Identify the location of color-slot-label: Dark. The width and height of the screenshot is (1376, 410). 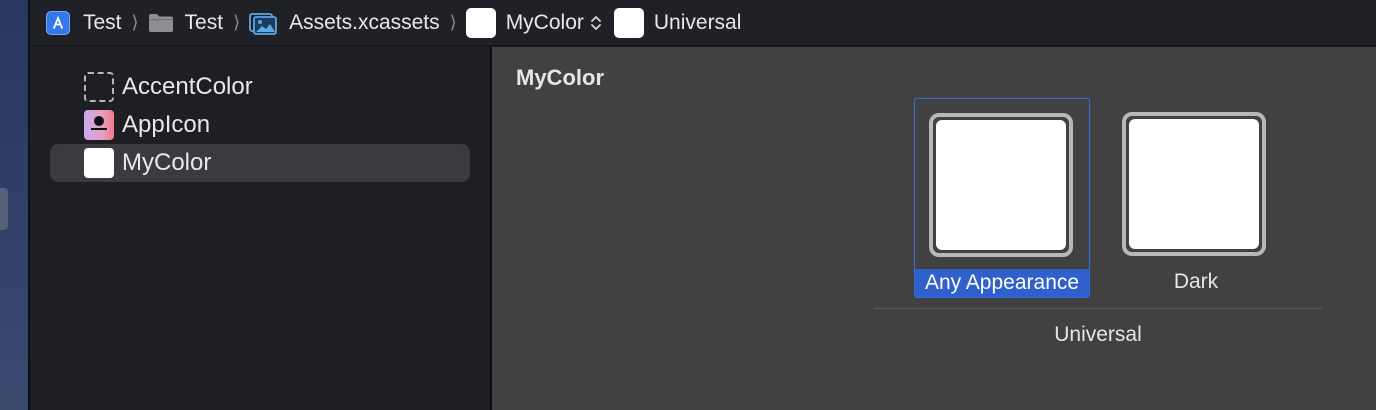
(1196, 281).